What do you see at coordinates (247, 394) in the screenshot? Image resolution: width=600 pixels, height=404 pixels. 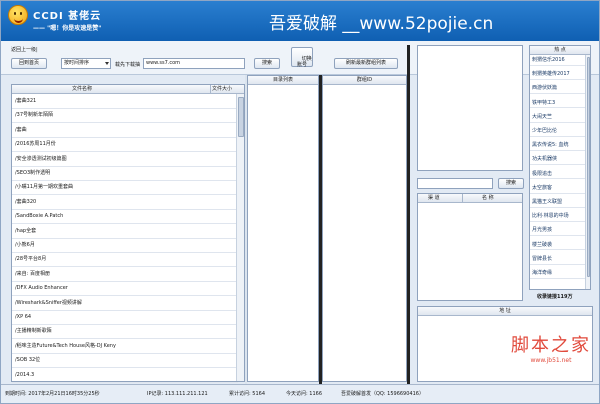 I see `status-total-visits: 累计访问: 5164` at bounding box center [247, 394].